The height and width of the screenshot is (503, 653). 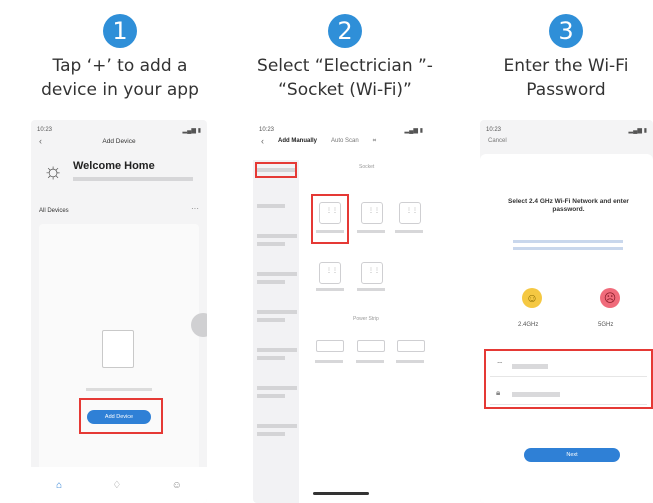 What do you see at coordinates (528, 325) in the screenshot?
I see `band-label-2-4ghz: 2.4GHz` at bounding box center [528, 325].